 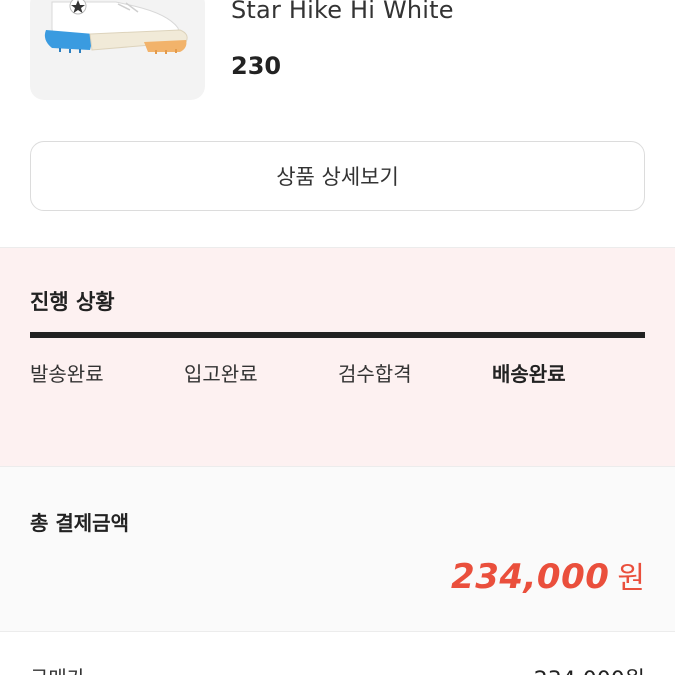 What do you see at coordinates (256, 66) in the screenshot?
I see `product-size: 230` at bounding box center [256, 66].